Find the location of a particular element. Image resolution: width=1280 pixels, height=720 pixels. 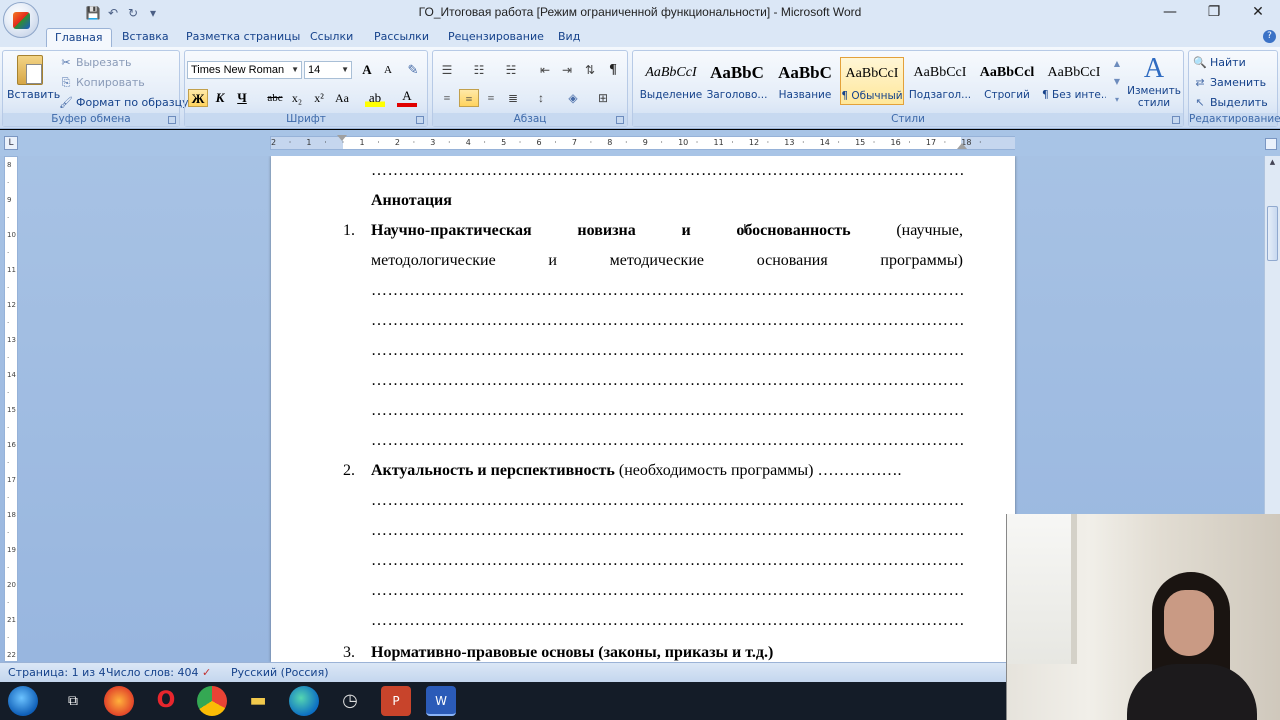

multilevel-list-icon: ☵ is located at coordinates (511, 70).